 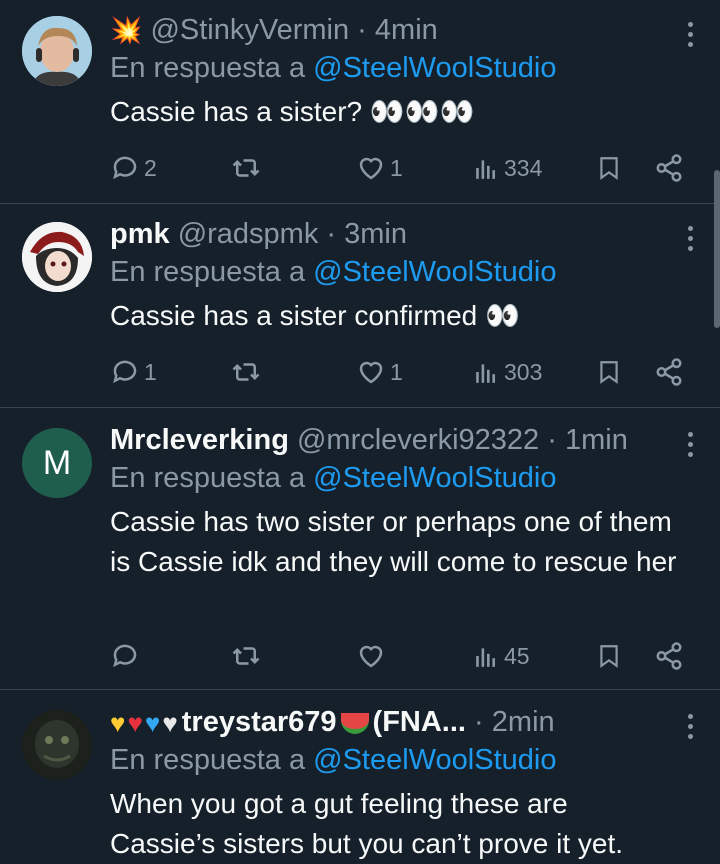 I want to click on tweet-header: Mrcleverking @mrcleverki92322 · 1min, so click(x=395, y=440).